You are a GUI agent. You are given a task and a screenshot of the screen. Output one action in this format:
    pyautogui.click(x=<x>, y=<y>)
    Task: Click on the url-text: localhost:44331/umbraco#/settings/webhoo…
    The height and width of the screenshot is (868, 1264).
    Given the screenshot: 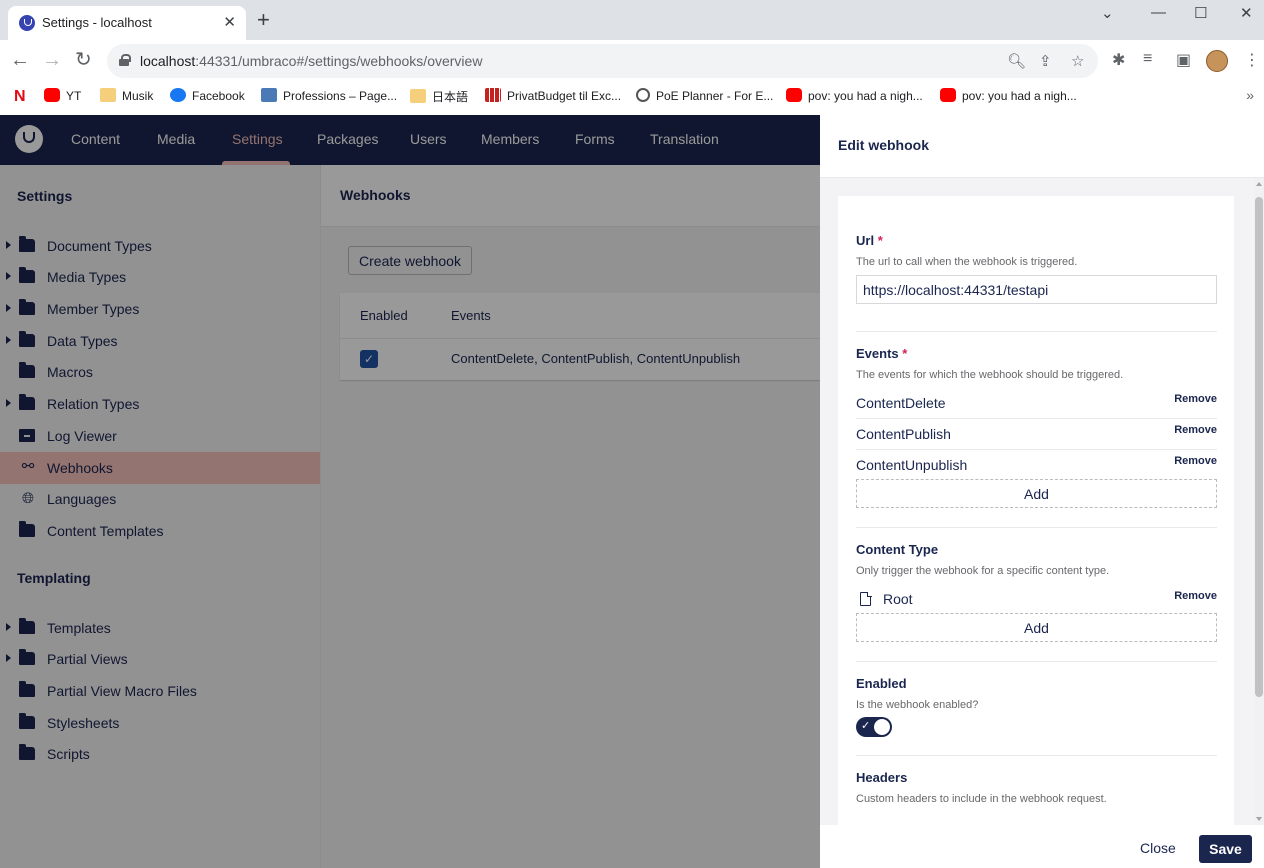 What is the action you would take?
    pyautogui.click(x=311, y=61)
    